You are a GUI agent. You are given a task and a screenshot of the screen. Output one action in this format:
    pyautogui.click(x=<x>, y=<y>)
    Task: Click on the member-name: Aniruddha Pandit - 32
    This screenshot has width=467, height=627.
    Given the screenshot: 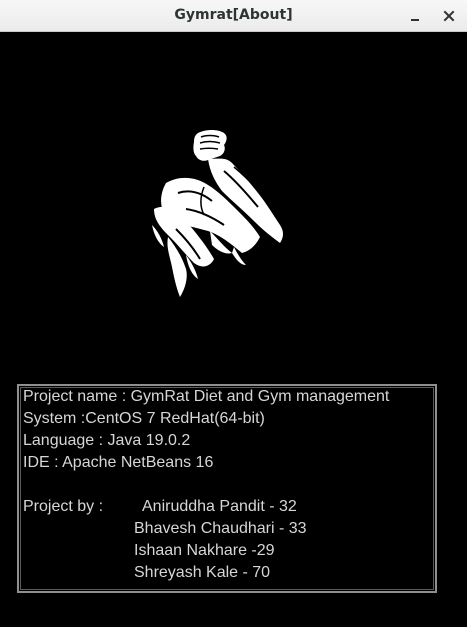 What is the action you would take?
    pyautogui.click(x=219, y=506)
    